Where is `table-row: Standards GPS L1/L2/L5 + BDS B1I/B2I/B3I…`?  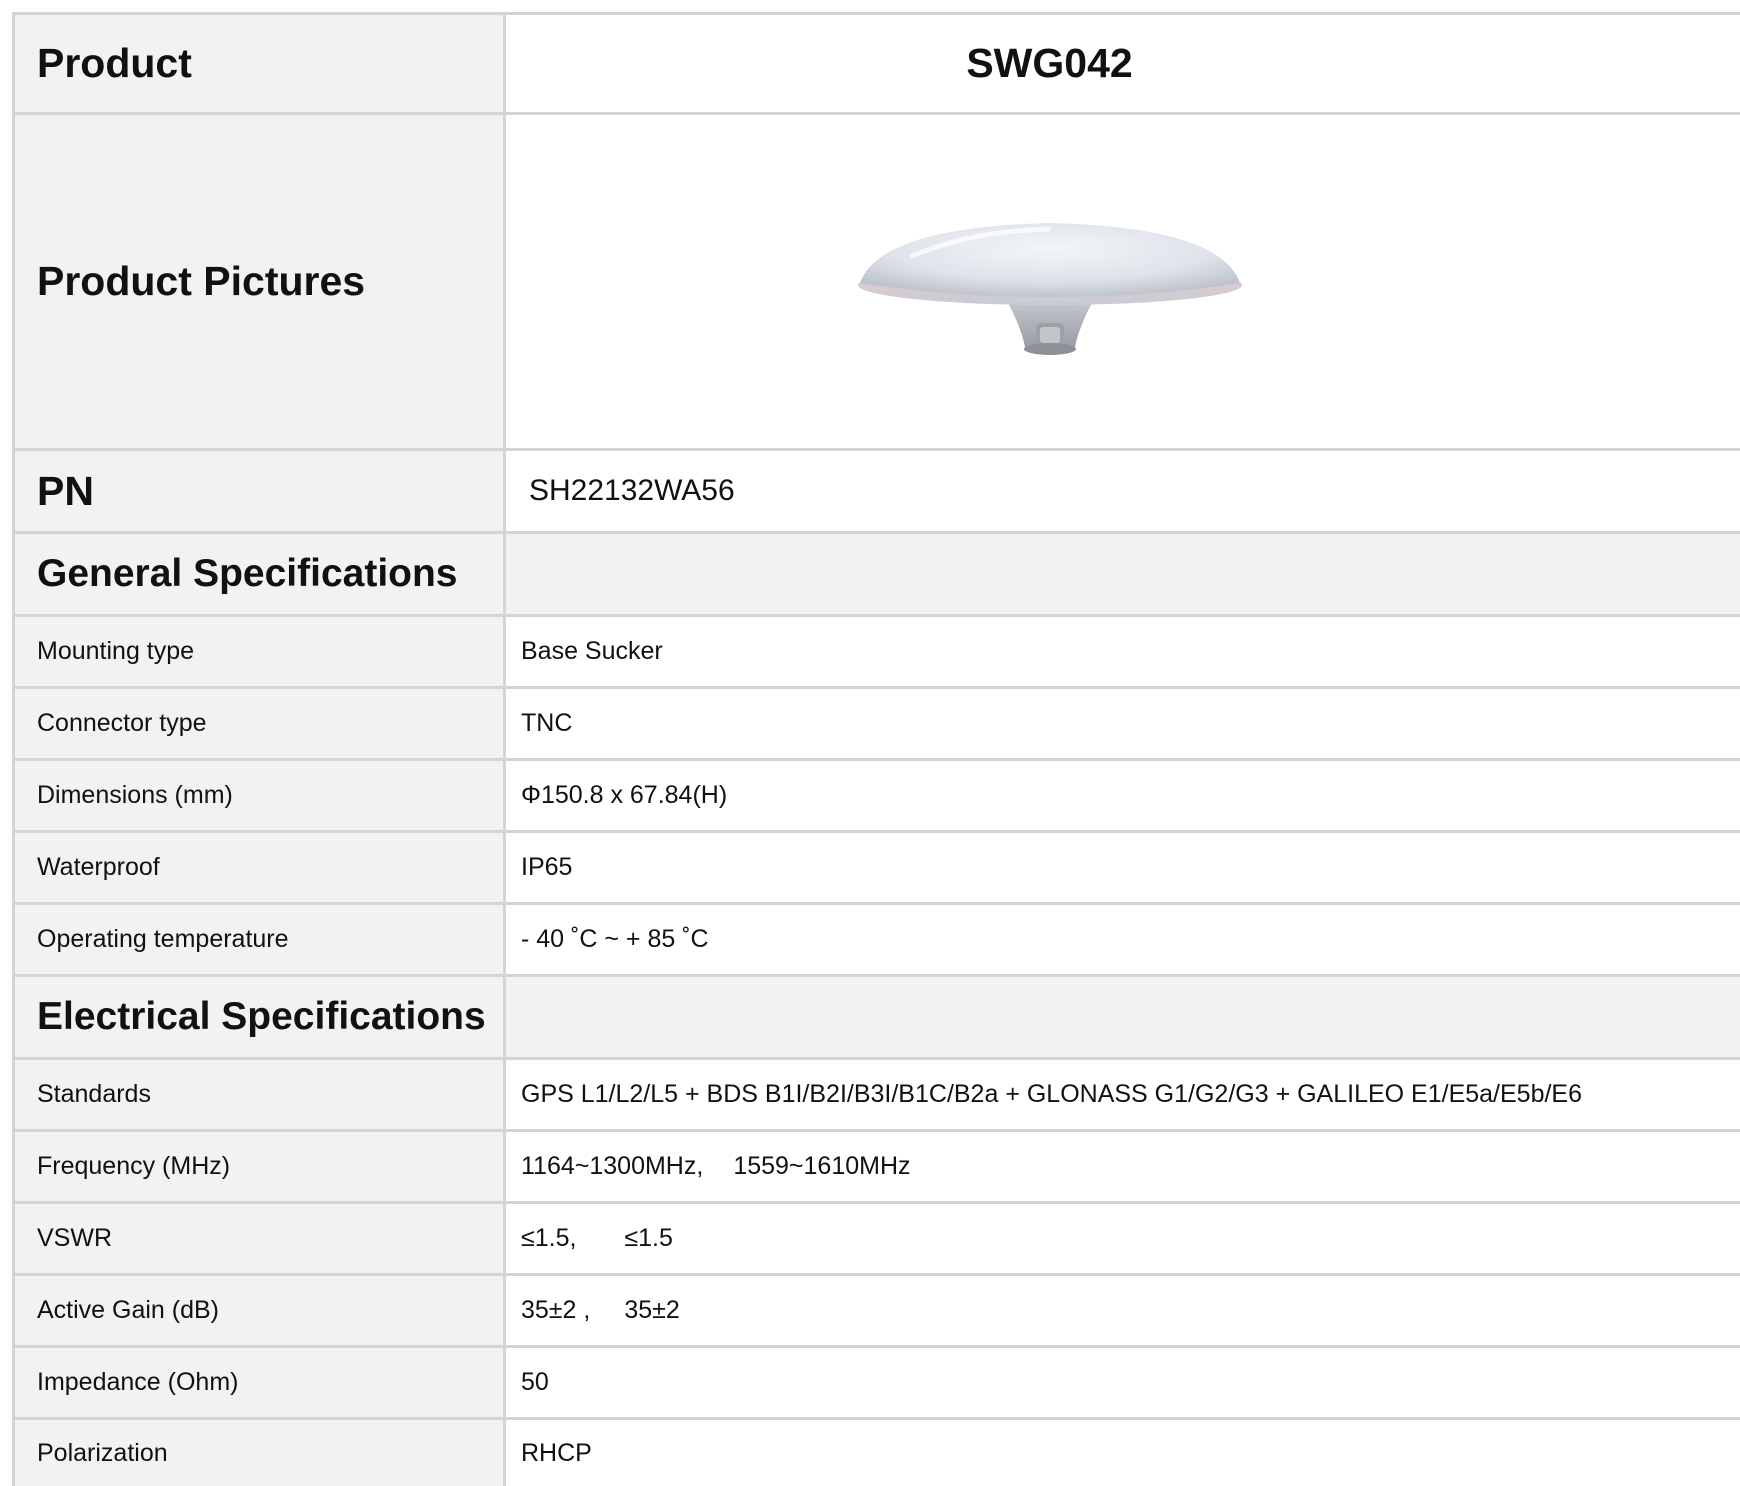
table-row: Standards GPS L1/L2/L5 + BDS B1I/B2I/B3I… is located at coordinates (877, 1096).